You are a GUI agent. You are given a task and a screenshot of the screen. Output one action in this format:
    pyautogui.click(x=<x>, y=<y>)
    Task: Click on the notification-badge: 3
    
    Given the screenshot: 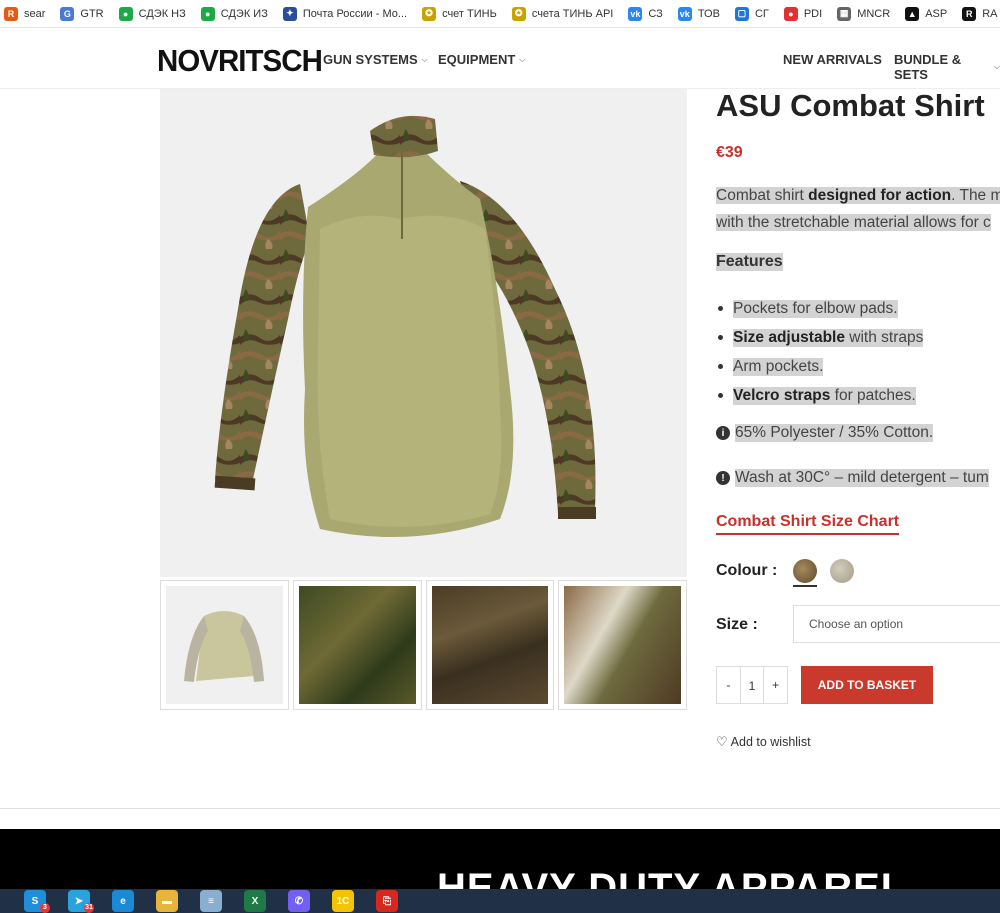 What is the action you would take?
    pyautogui.click(x=45, y=908)
    